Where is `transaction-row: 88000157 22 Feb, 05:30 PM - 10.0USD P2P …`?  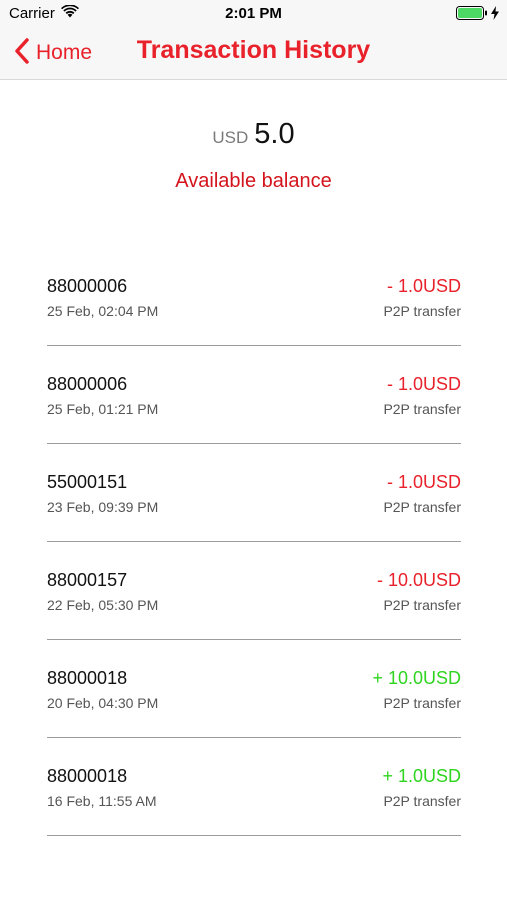
transaction-row: 88000157 22 Feb, 05:30 PM - 10.0USD P2P … is located at coordinates (254, 591).